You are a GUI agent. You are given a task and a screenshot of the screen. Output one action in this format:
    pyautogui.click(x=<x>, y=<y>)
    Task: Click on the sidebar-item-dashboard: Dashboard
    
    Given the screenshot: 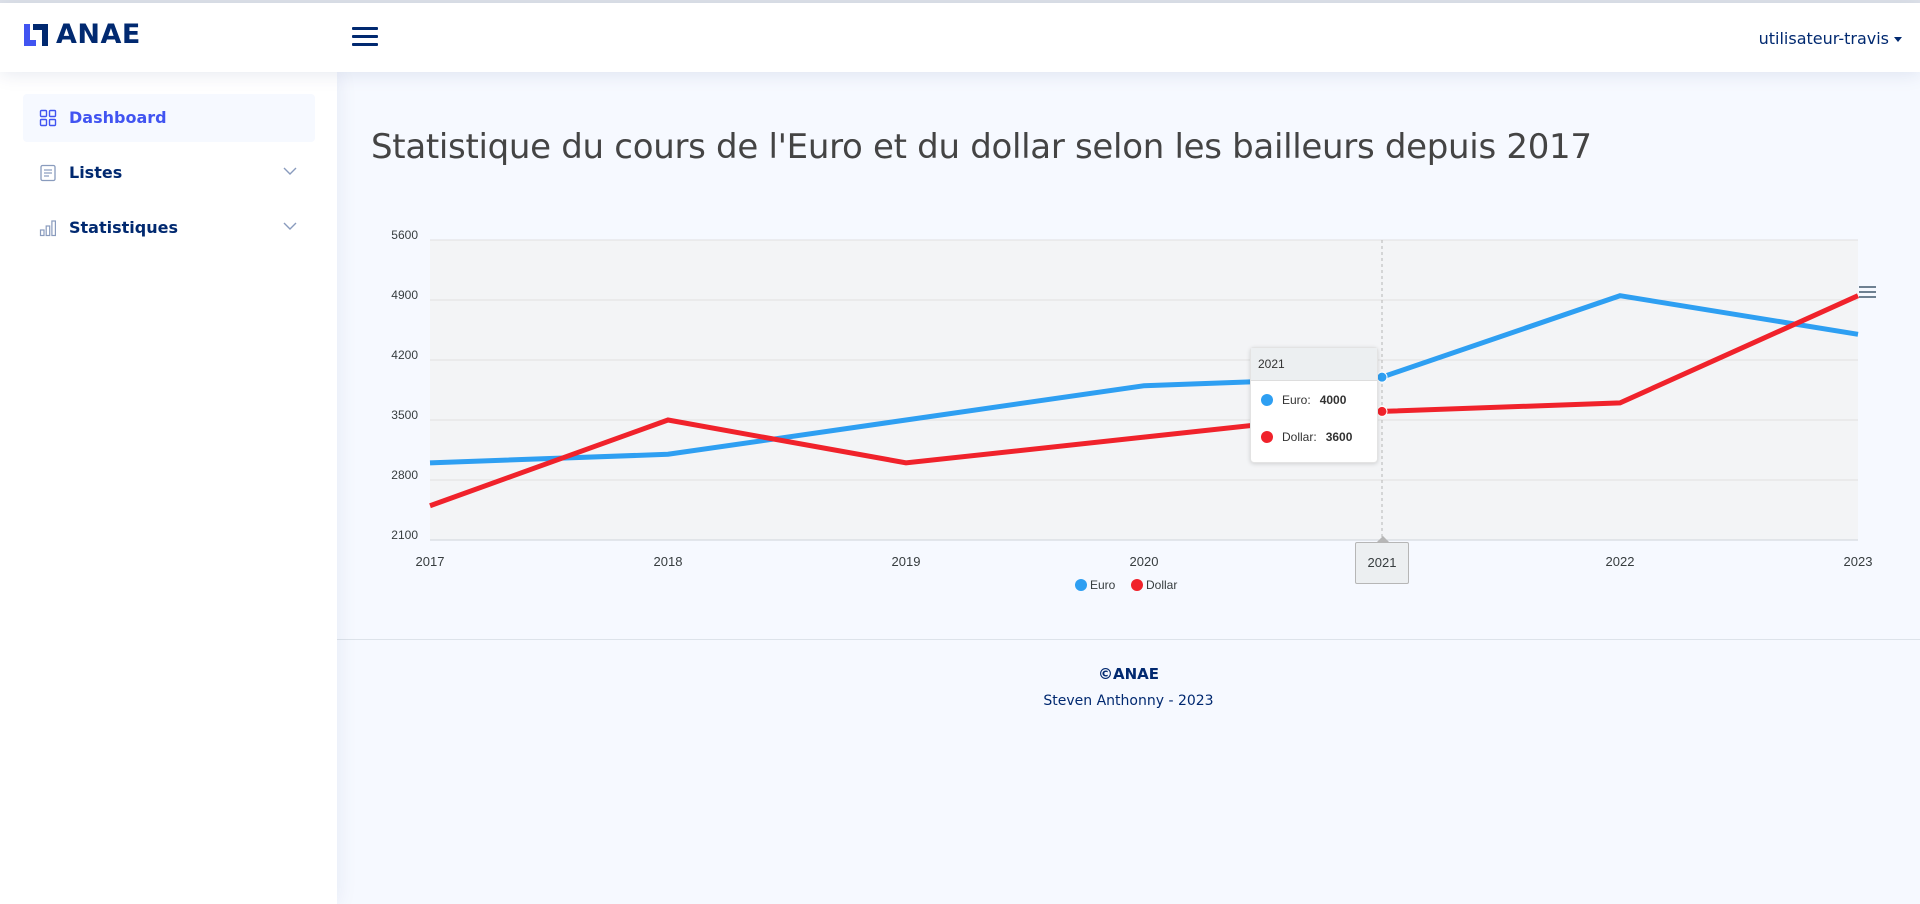 What is the action you would take?
    pyautogui.click(x=169, y=118)
    